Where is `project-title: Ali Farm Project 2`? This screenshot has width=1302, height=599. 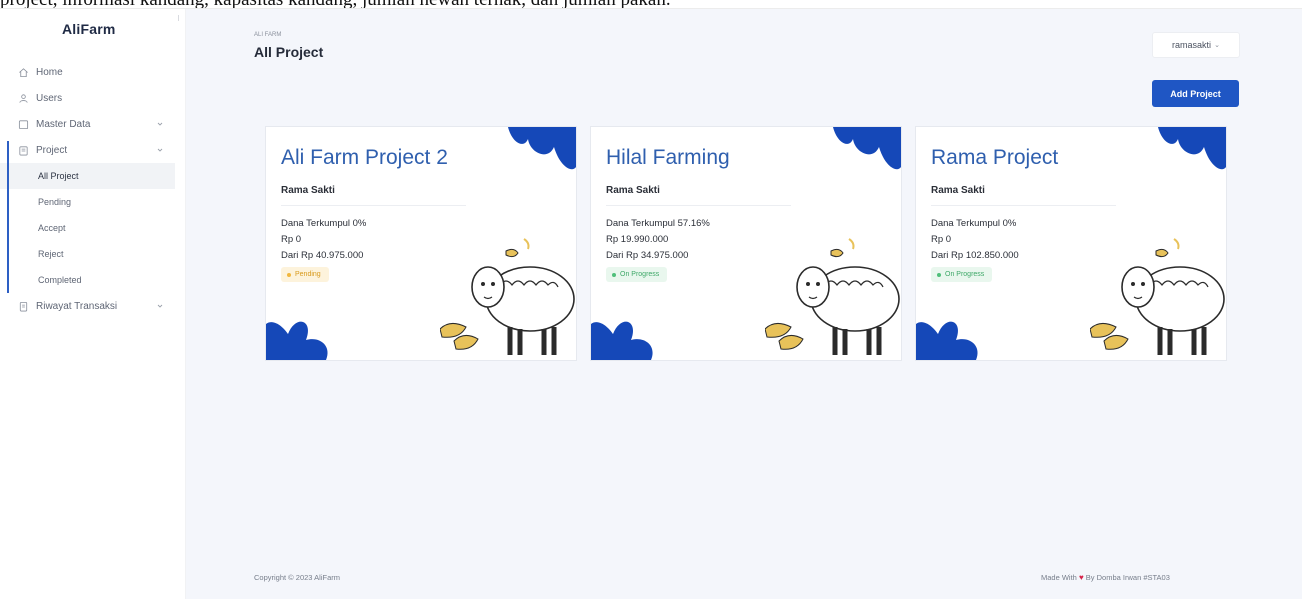
project-title: Ali Farm Project 2 is located at coordinates (364, 157).